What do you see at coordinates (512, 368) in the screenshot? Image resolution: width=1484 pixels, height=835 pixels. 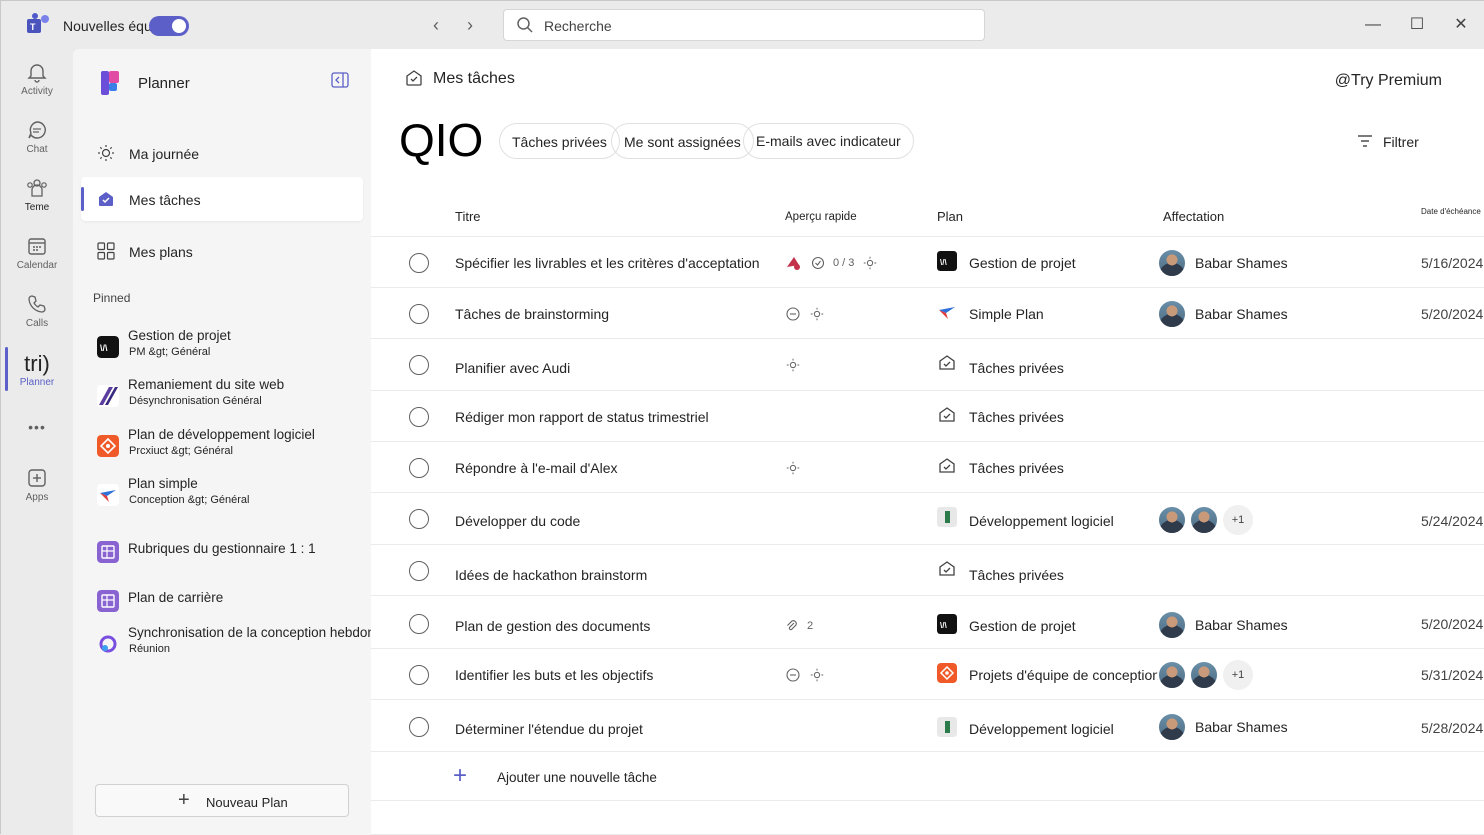 I see `task-title: Planifier avec Audi` at bounding box center [512, 368].